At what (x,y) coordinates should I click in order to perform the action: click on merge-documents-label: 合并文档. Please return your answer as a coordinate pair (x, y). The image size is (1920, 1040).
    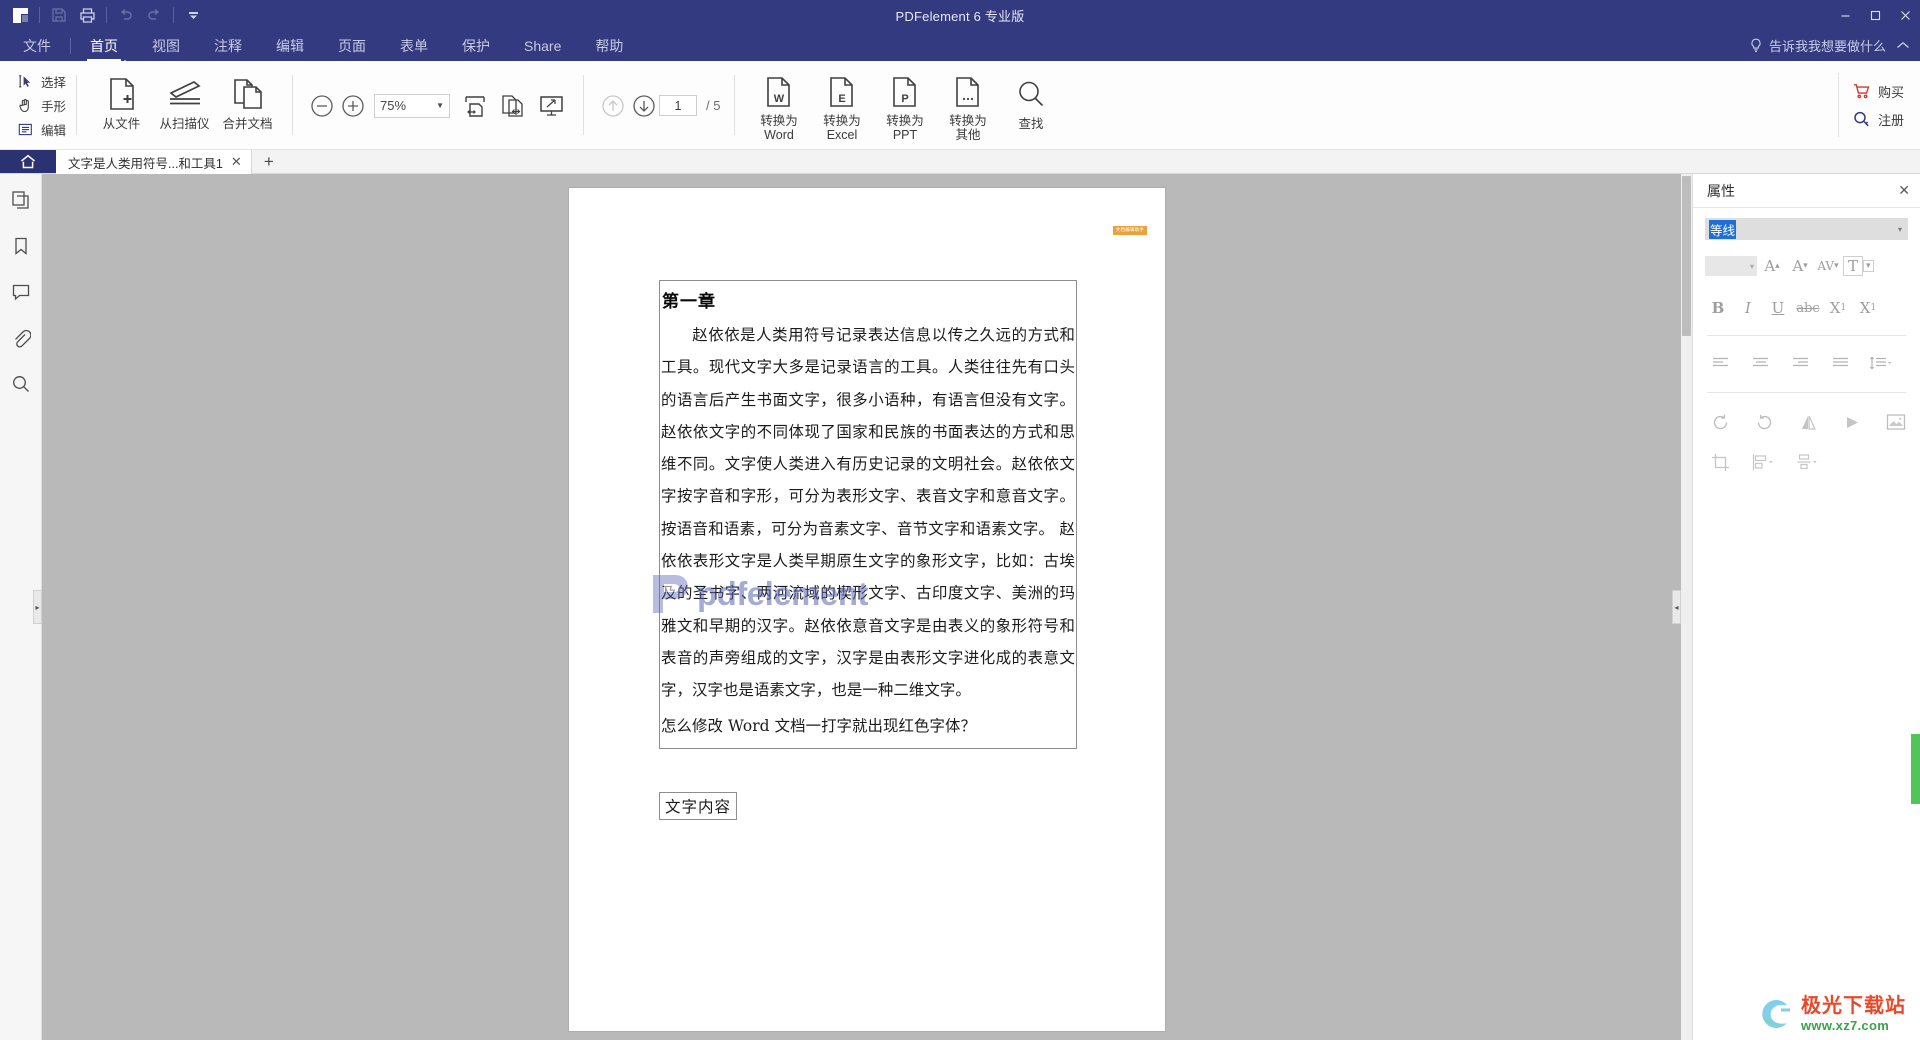
    Looking at the image, I should click on (247, 123).